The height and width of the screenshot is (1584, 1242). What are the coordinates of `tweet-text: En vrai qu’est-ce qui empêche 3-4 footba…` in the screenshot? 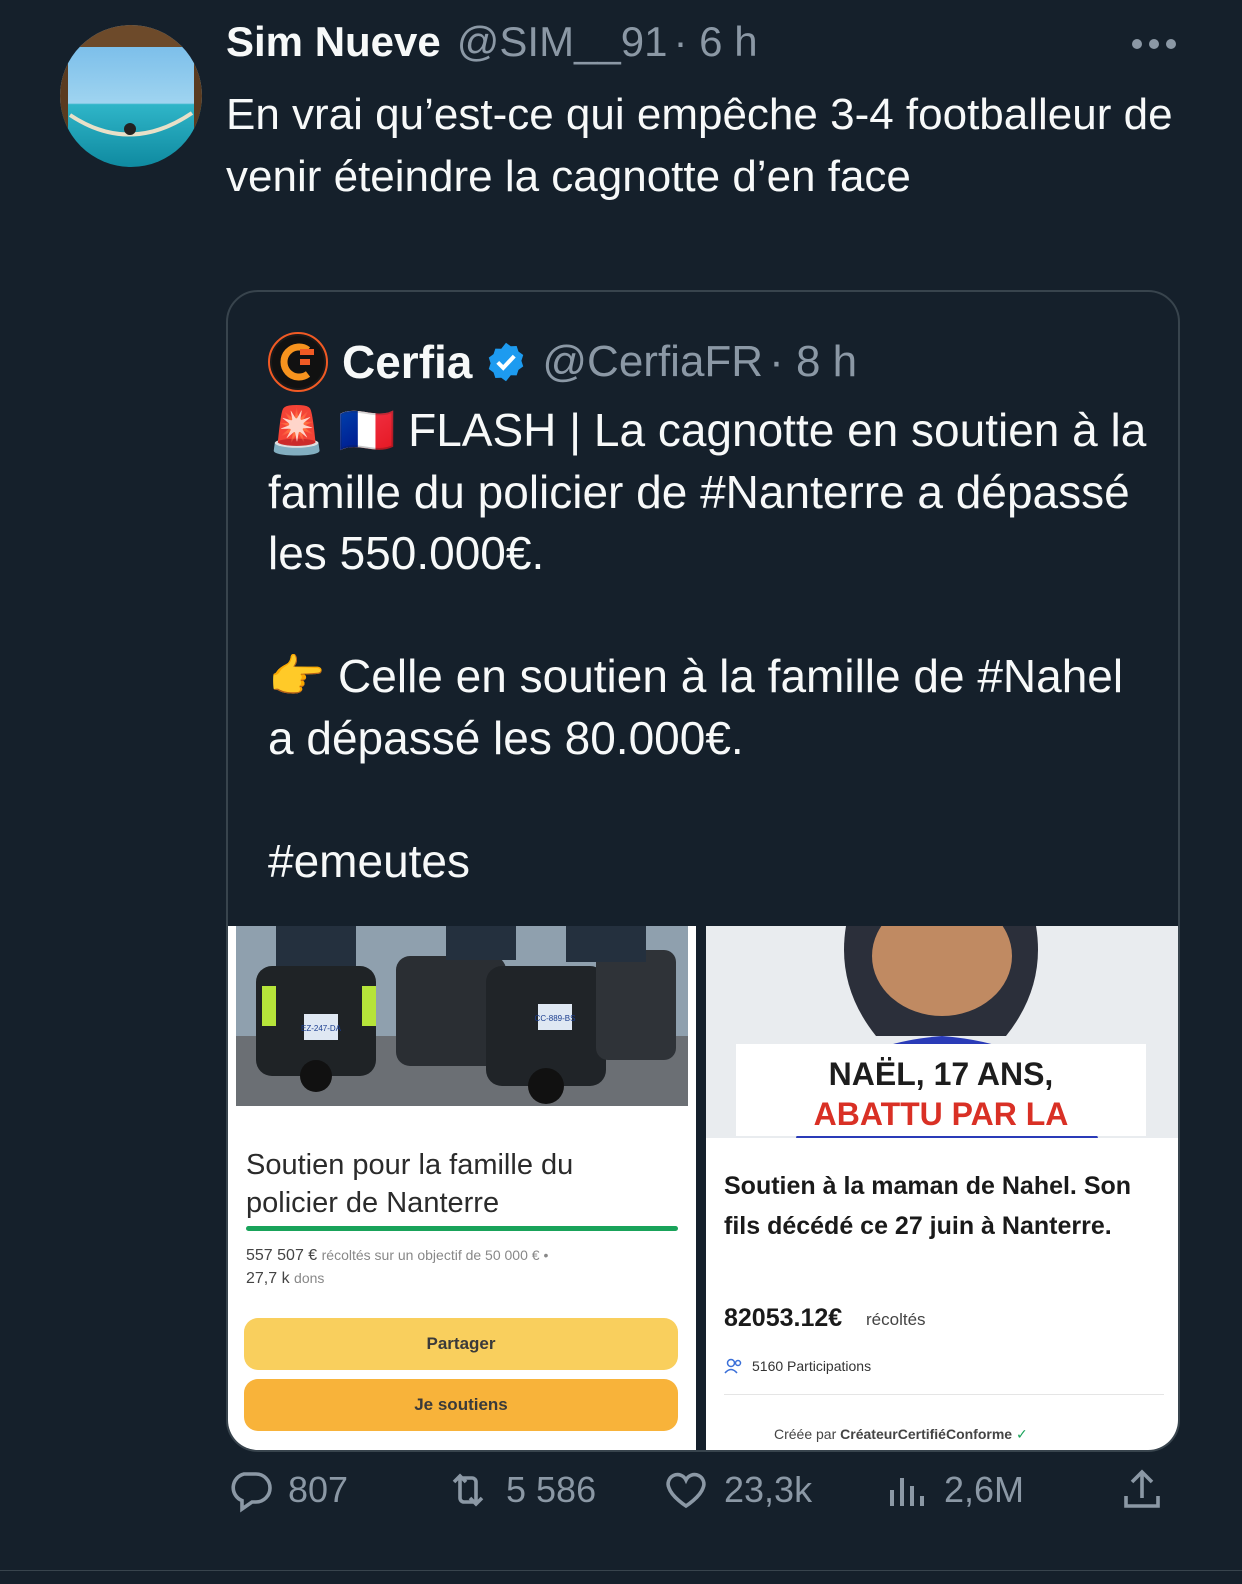 It's located at (699, 145).